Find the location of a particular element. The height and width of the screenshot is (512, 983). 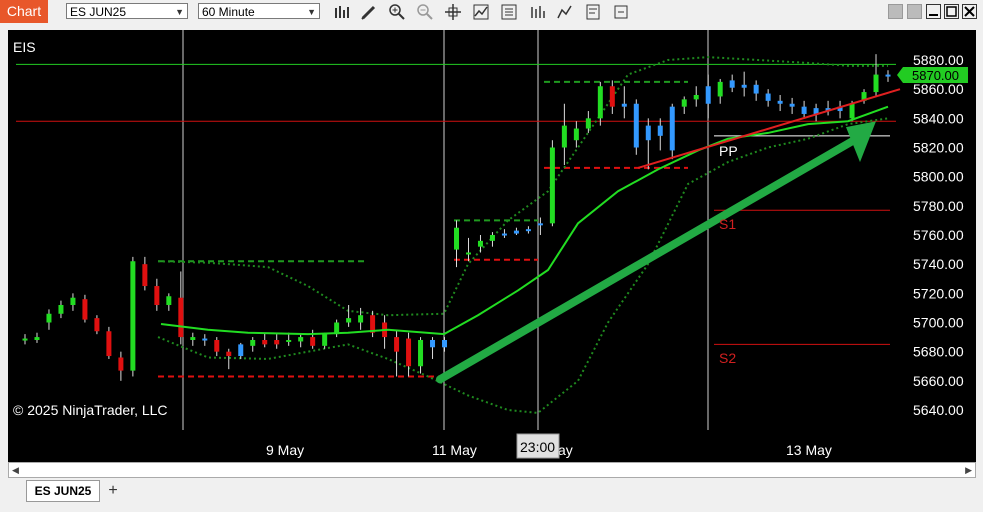

data-box-icon is located at coordinates (537, 12).